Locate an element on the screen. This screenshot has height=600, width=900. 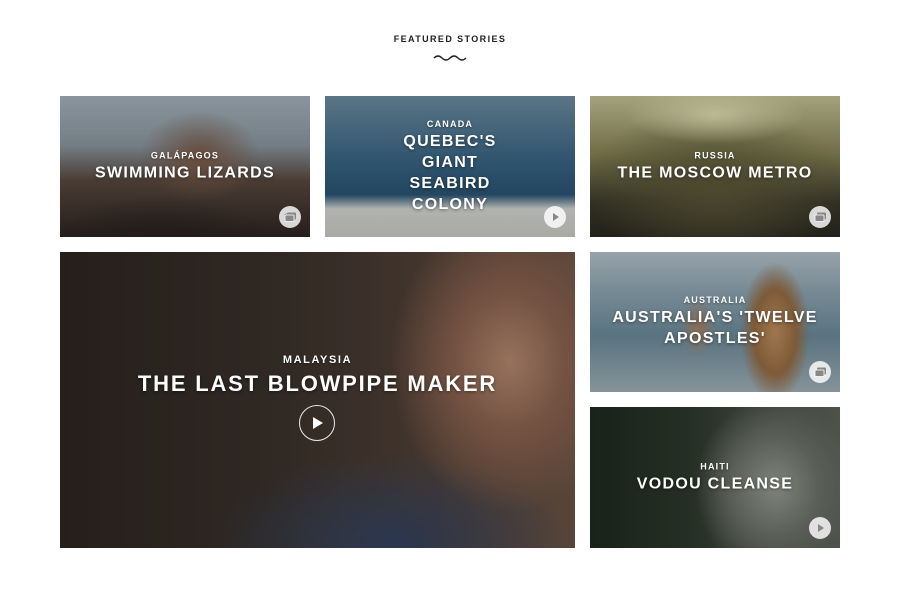
story-card-vodou-cleanse: HAITI VODOU CLEANSE is located at coordinates (715, 477).